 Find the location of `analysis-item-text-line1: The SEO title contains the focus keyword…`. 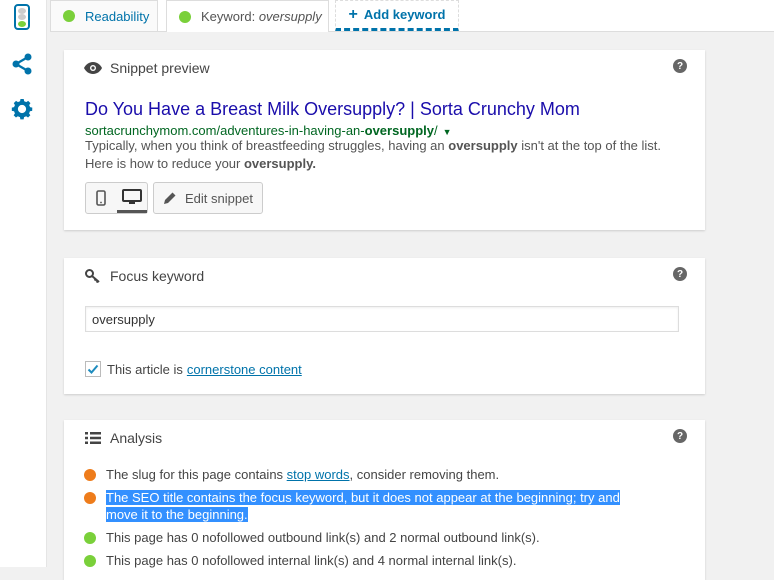

analysis-item-text-line1: The SEO title contains the focus keyword… is located at coordinates (363, 497).